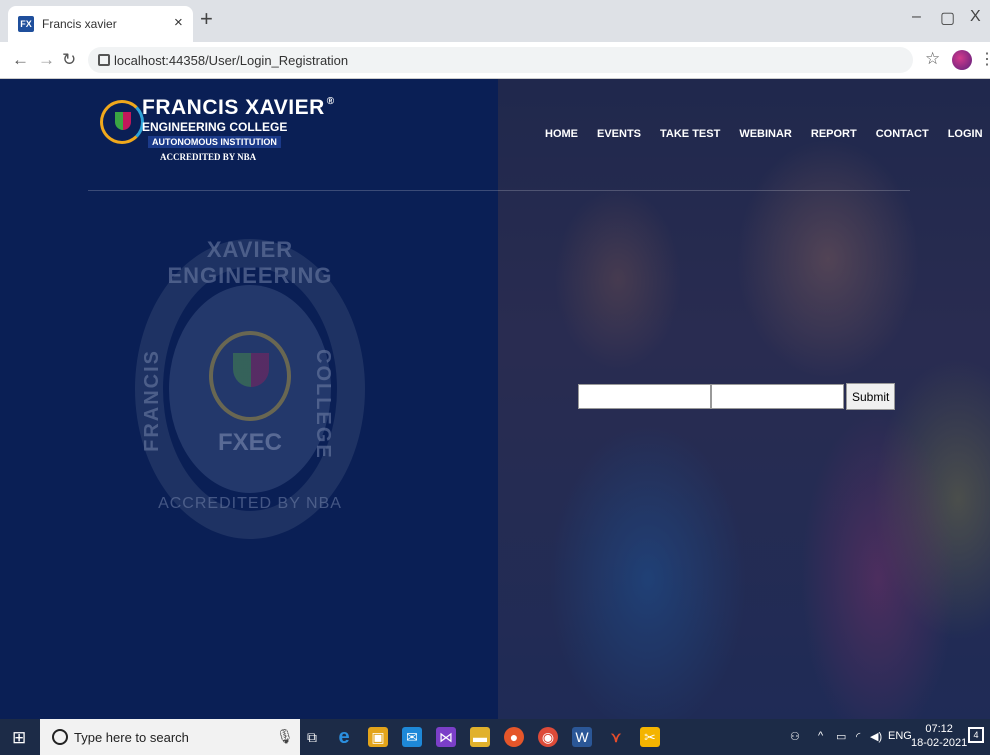 This screenshot has height=755, width=990. I want to click on taskbar-search-box: Type here to search 🎙, so click(170, 737).